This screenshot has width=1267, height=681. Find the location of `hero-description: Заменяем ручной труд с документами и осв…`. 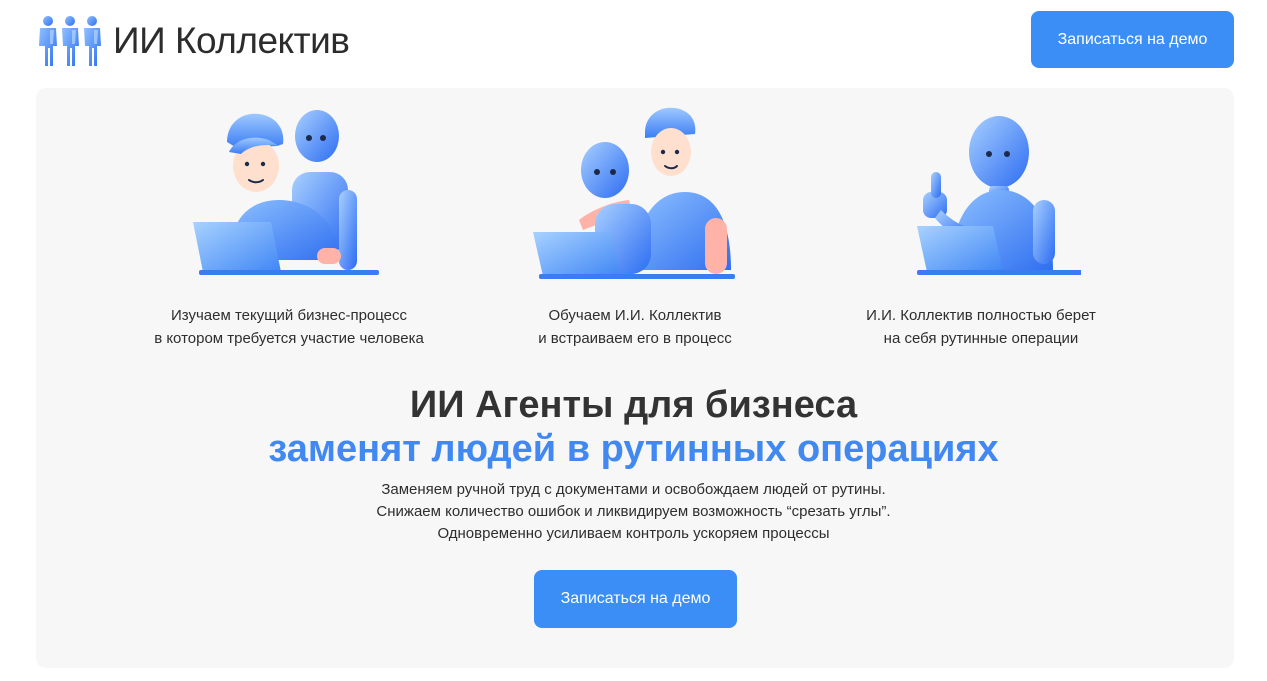

hero-description: Заменяем ручной труд с документами и осв… is located at coordinates (633, 511).